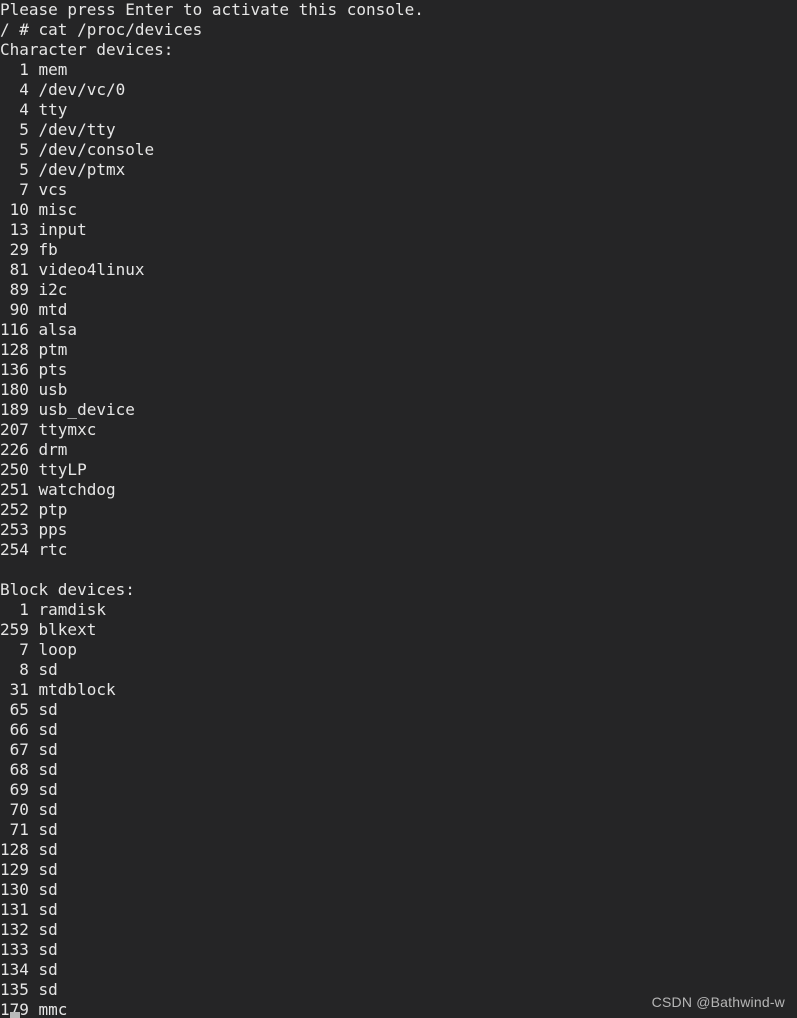 This screenshot has height=1018, width=797. I want to click on terminal-line: 68 sd, so click(29, 769).